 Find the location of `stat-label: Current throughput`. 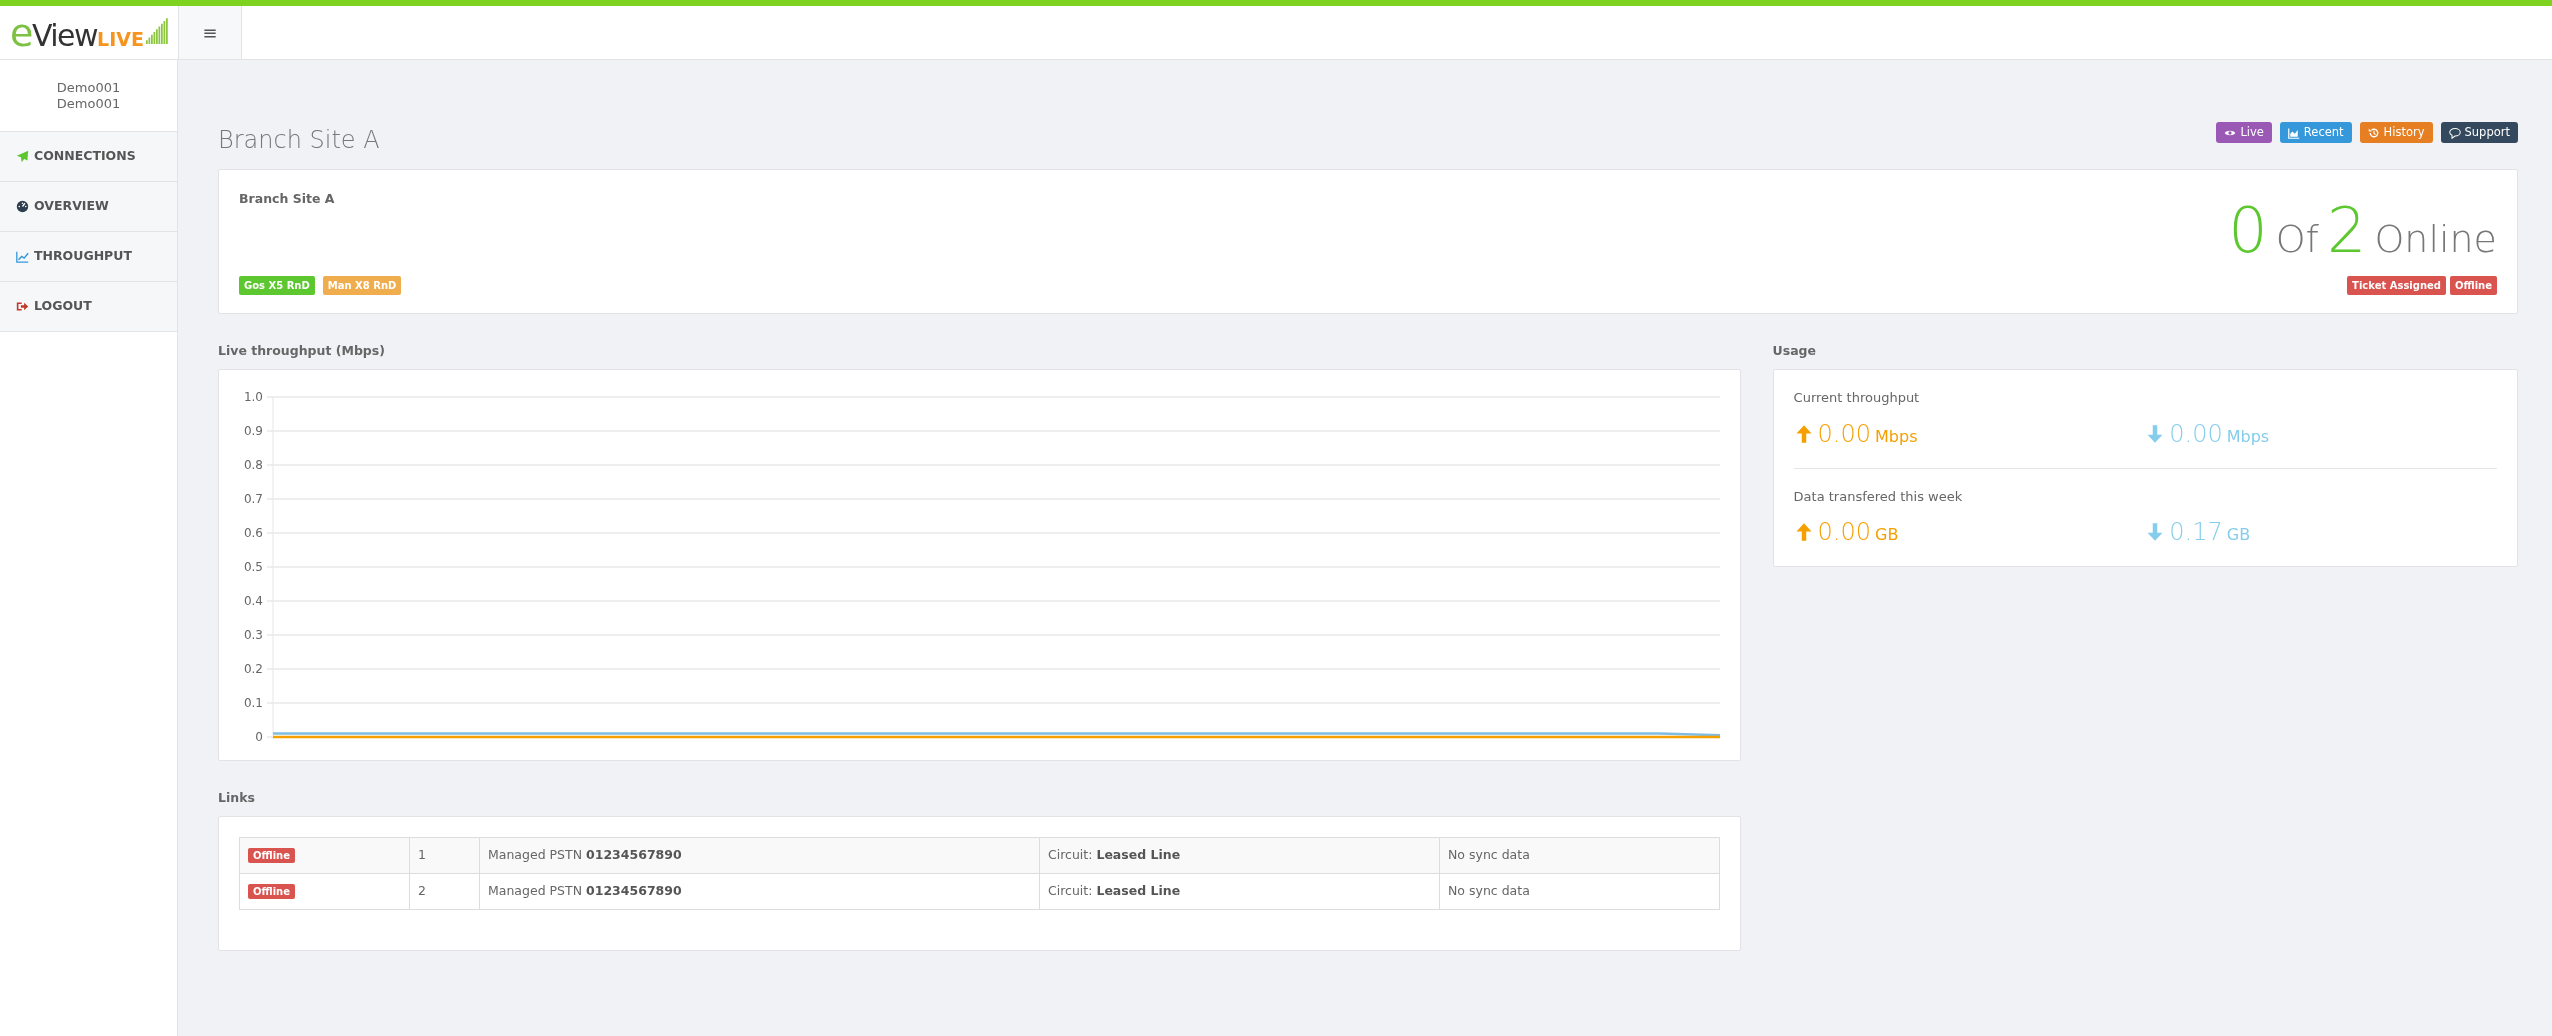

stat-label: Current throughput is located at coordinates (1857, 398).